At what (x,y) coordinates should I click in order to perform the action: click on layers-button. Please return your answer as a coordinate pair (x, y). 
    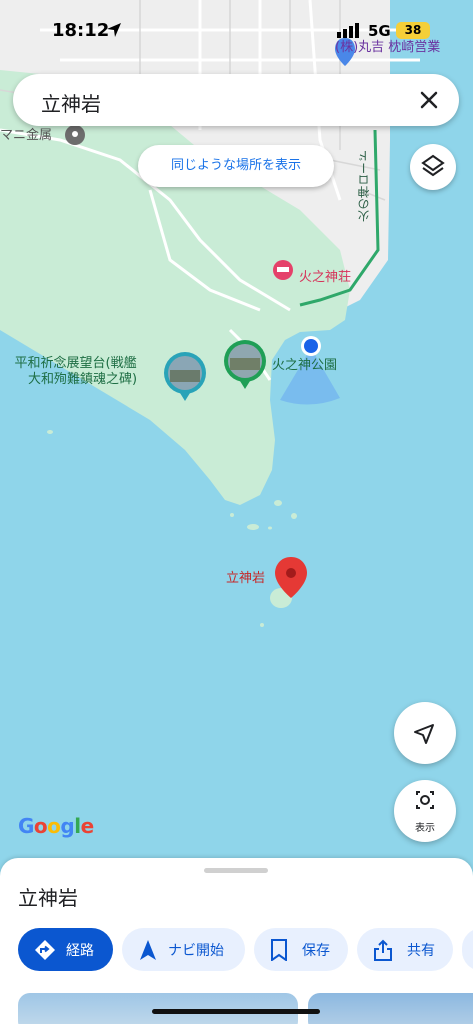
    Looking at the image, I should click on (433, 167).